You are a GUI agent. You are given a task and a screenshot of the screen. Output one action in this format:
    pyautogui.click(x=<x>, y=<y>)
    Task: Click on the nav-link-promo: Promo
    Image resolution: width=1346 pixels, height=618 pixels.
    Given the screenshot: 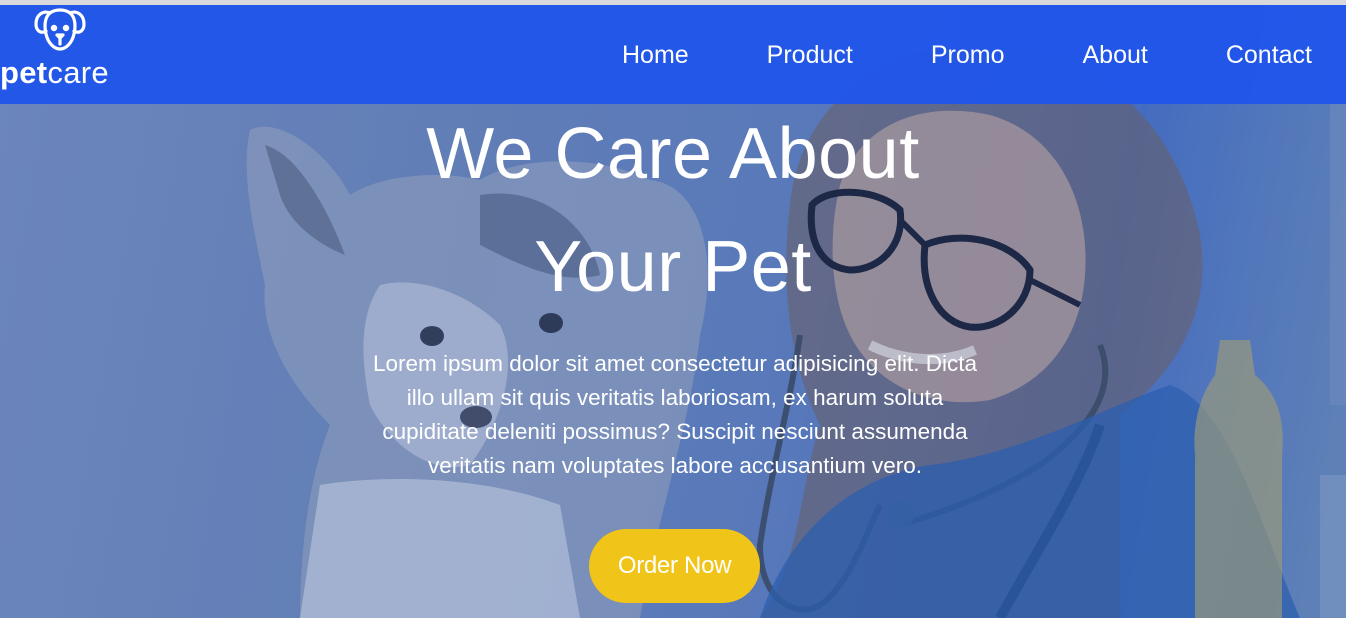 What is the action you would take?
    pyautogui.click(x=968, y=55)
    